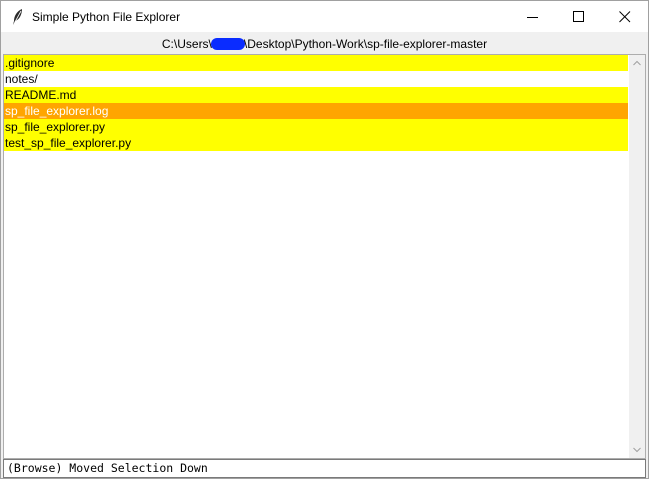  What do you see at coordinates (106, 17) in the screenshot?
I see `window-title: Simple Python File Explorer` at bounding box center [106, 17].